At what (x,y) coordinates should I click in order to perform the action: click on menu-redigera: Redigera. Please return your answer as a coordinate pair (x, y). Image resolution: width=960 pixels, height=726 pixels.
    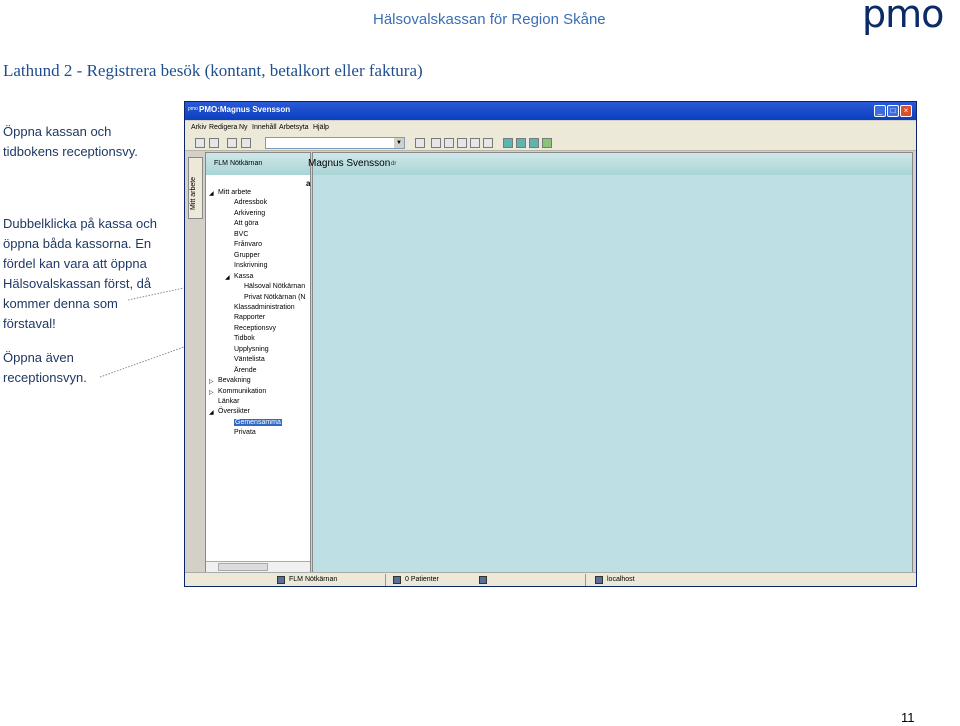
    Looking at the image, I should click on (223, 127).